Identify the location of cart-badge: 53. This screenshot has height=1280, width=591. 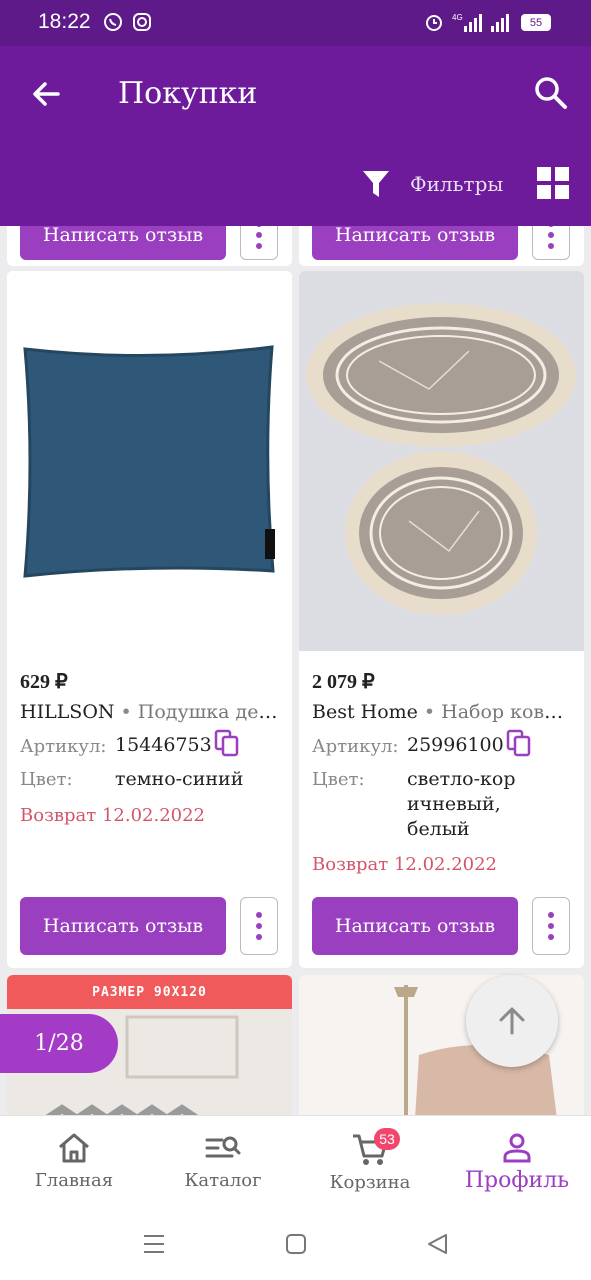
(387, 1139).